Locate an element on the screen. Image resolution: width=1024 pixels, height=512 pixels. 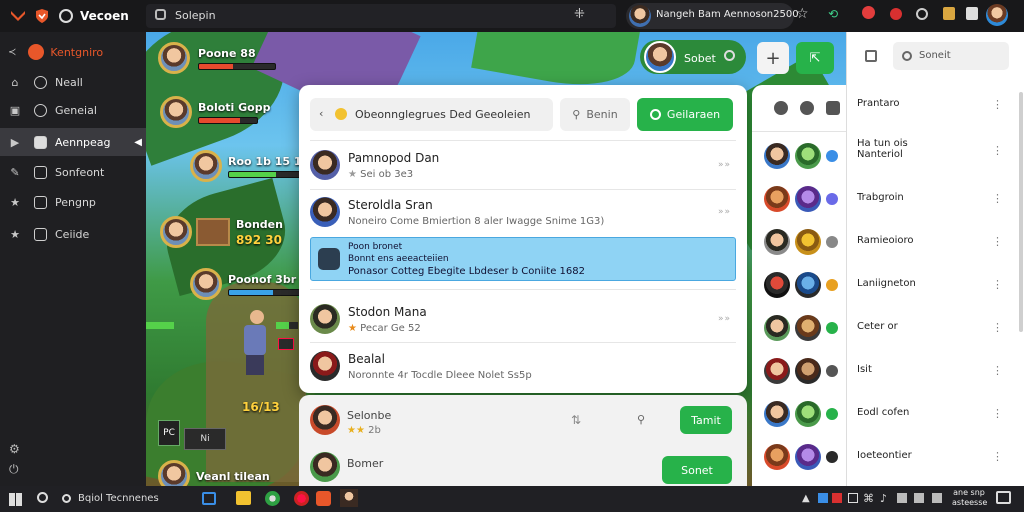
chat-icon is located at coordinates (807, 108).